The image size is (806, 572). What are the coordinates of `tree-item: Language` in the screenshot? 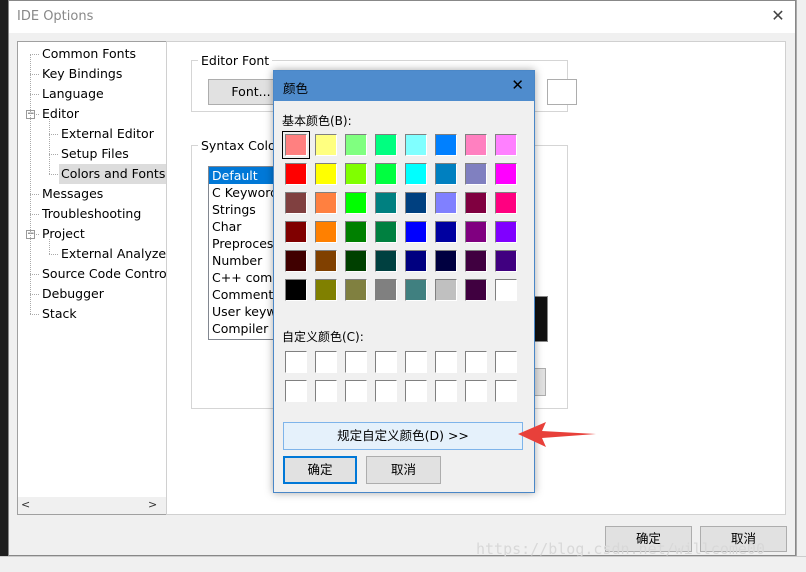 It's located at (74, 94).